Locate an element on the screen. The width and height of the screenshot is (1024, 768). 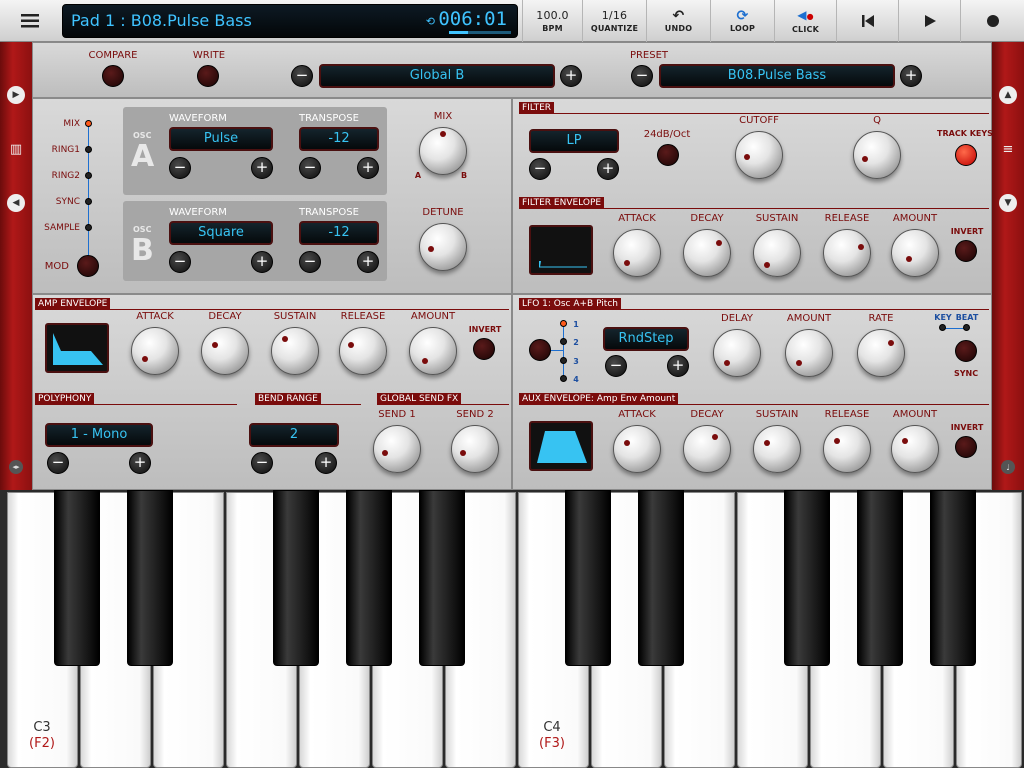
lfo-shape-minus: − is located at coordinates (616, 366).